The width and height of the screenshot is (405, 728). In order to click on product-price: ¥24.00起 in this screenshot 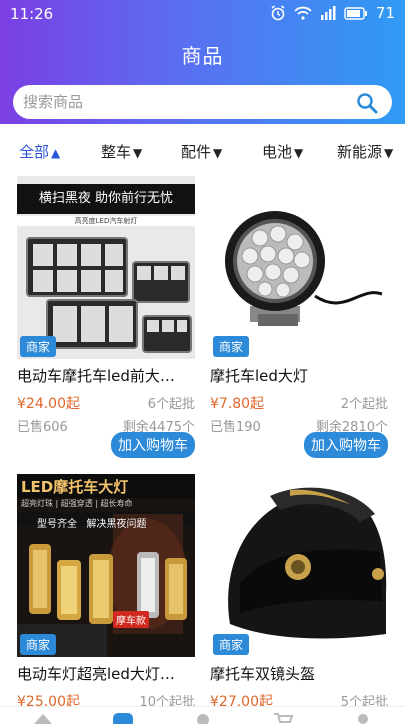, I will do `click(48, 404)`.